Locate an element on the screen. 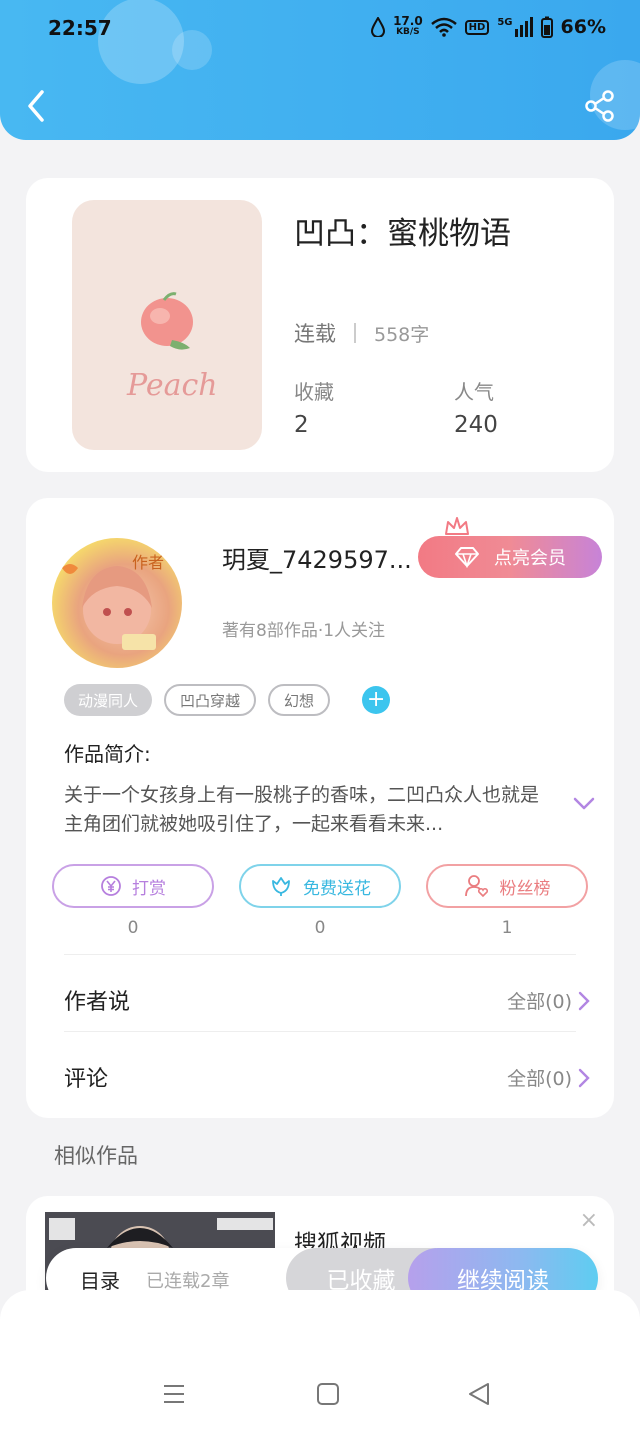 The width and height of the screenshot is (640, 1433). status-bar: 22:57 17.0 KB/S HD 5G 66% is located at coordinates (320, 29).